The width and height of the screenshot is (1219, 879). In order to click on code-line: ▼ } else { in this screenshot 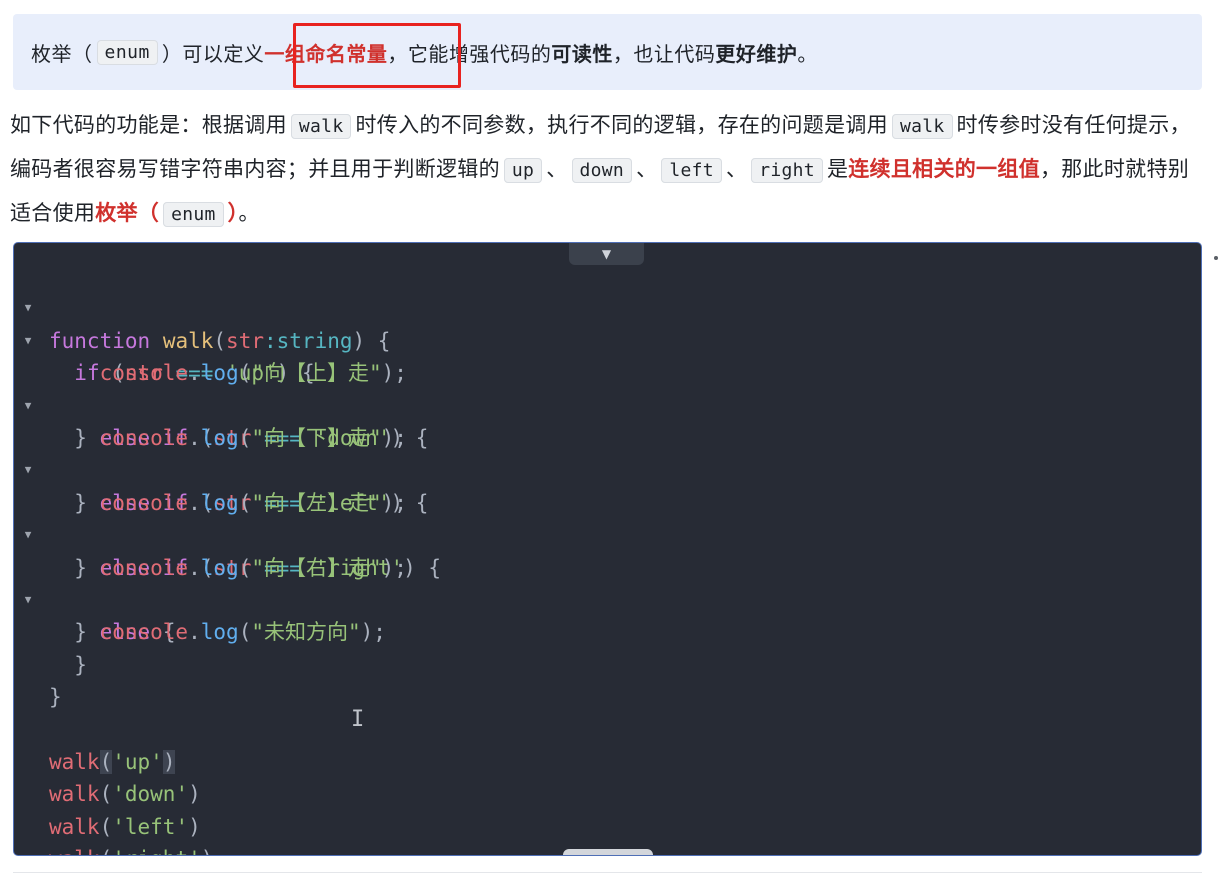, I will do `click(95, 598)`.